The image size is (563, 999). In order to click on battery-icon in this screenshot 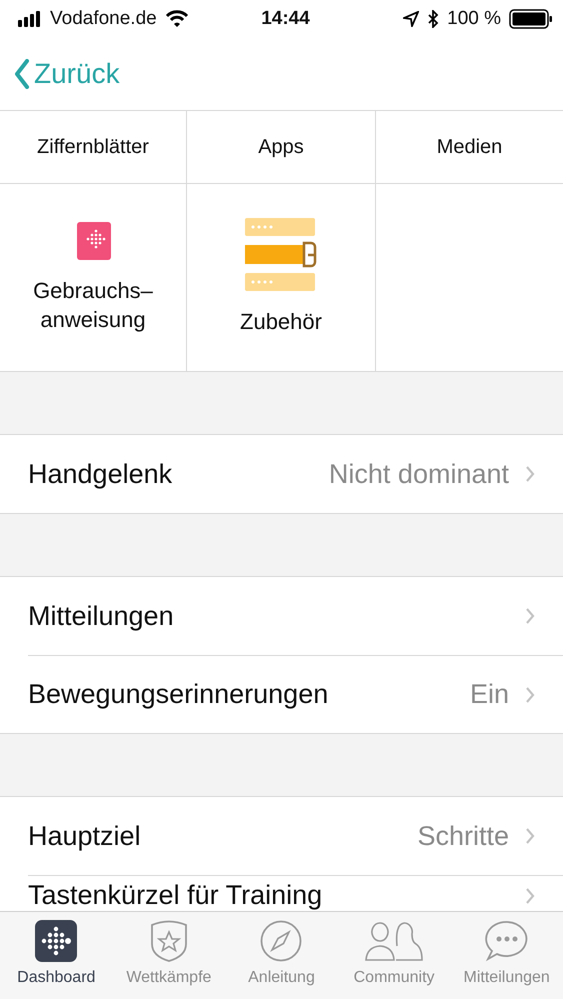, I will do `click(531, 19)`.